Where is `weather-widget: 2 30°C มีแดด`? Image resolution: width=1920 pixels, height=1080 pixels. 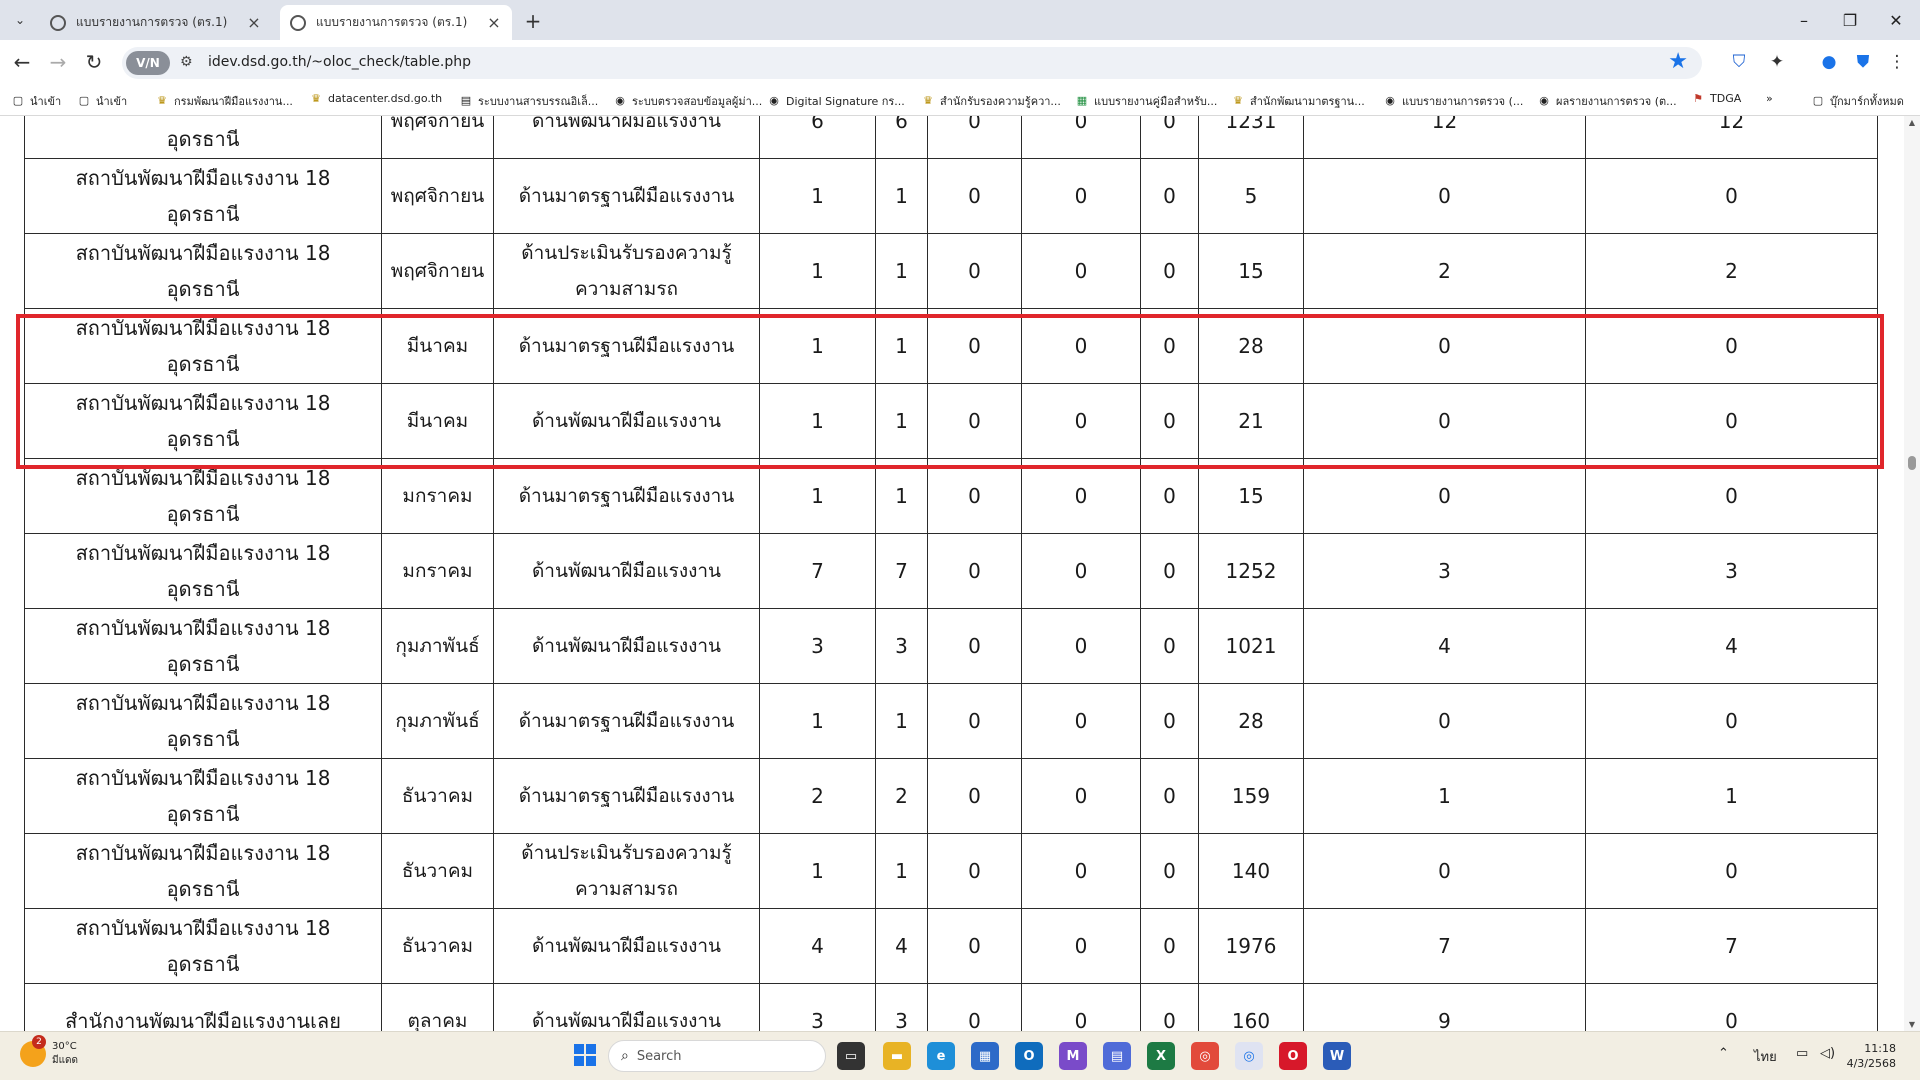 weather-widget: 2 30°C มีแดด is located at coordinates (49, 1051).